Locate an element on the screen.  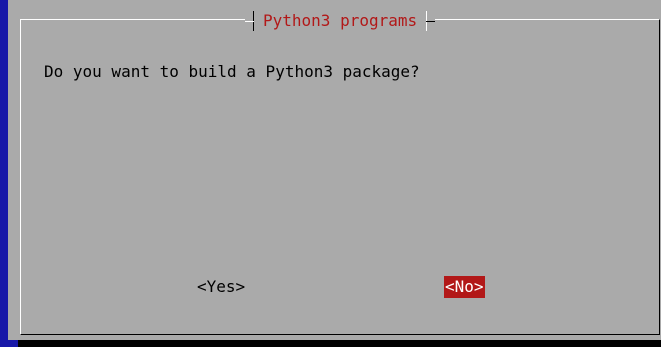
yes-button: <Yes> is located at coordinates (221, 287).